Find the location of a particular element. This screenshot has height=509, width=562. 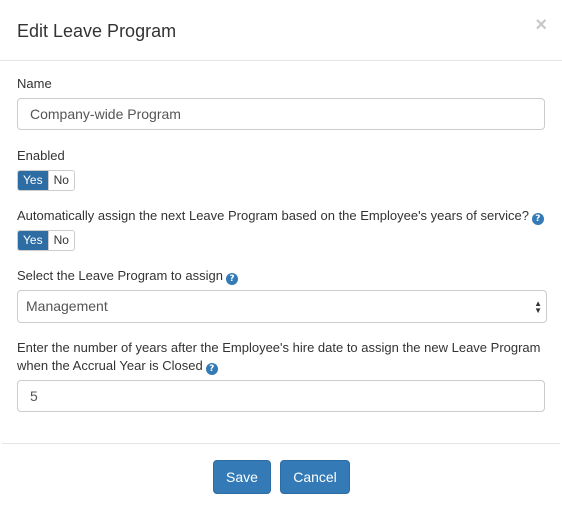

program-select-label: Select the Leave Program to assign? is located at coordinates (127, 276).